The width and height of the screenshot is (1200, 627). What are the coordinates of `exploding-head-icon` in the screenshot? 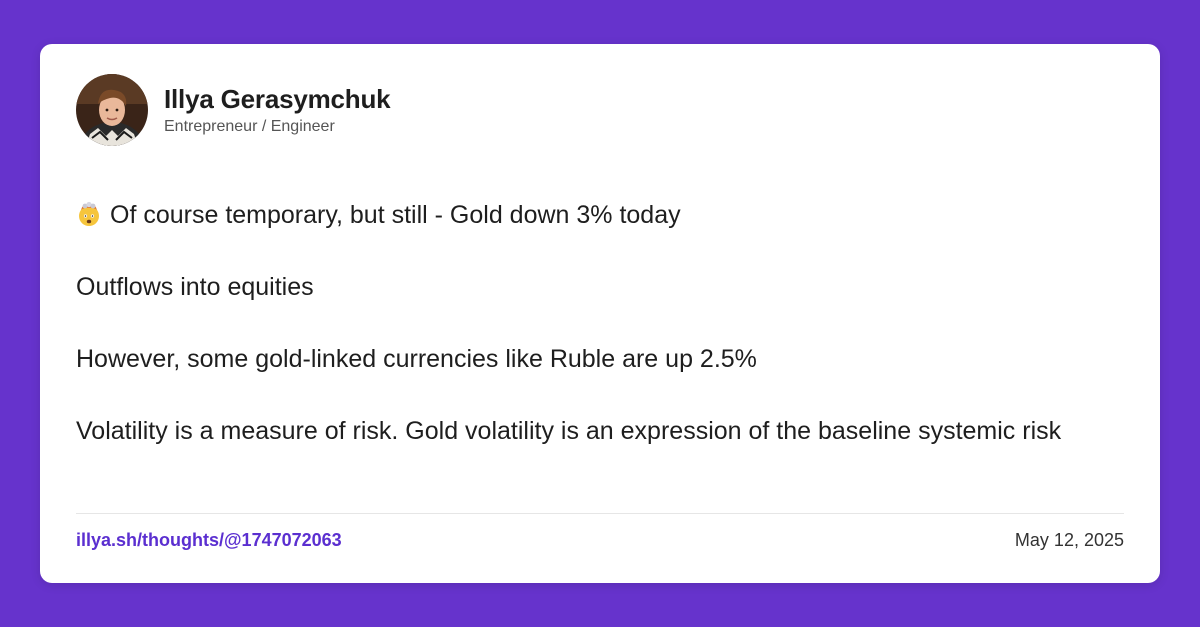 It's located at (89, 213).